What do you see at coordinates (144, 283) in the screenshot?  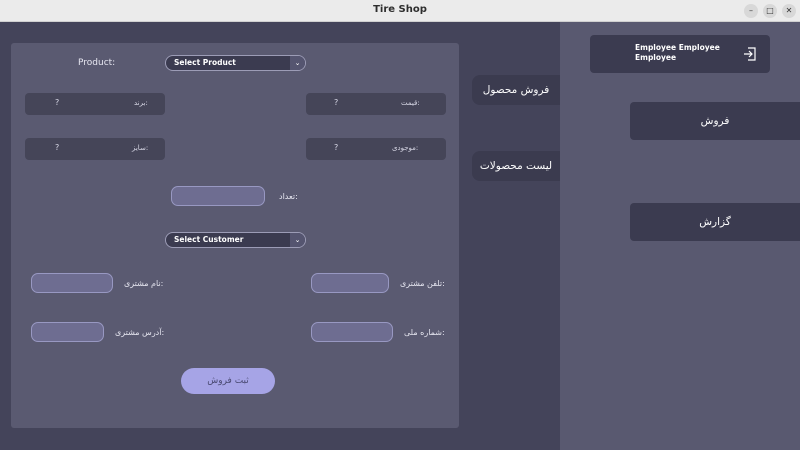 I see `customer-name-label: نام مشتری:` at bounding box center [144, 283].